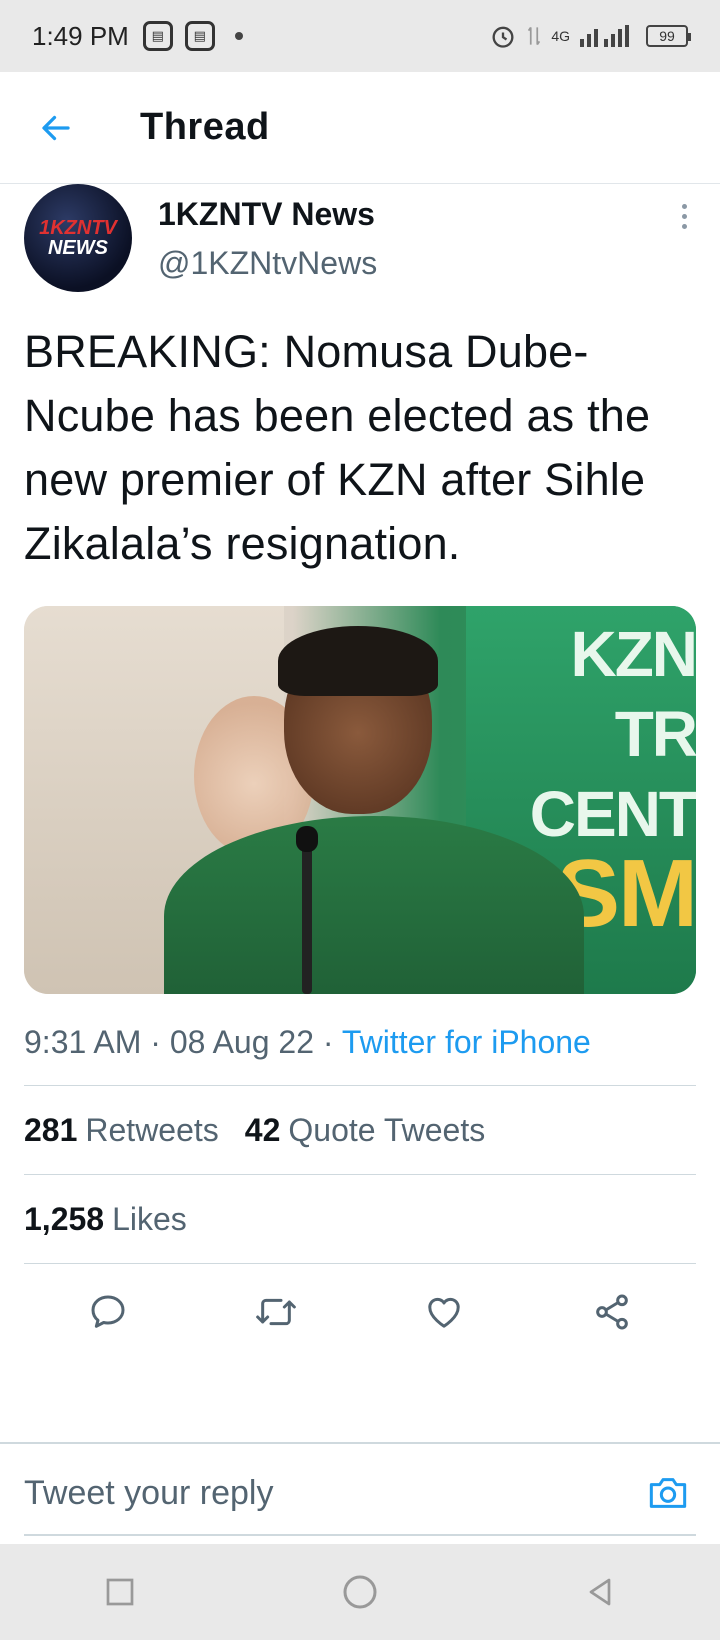 This screenshot has height=1640, width=720. What do you see at coordinates (360, 128) in the screenshot?
I see `thread-header: Thread` at bounding box center [360, 128].